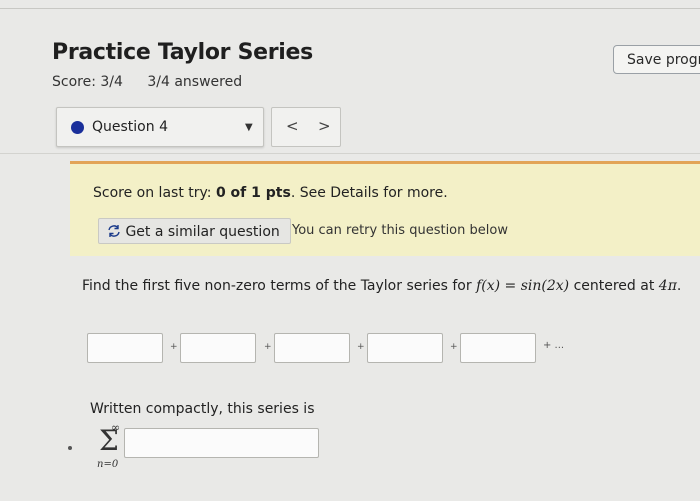  What do you see at coordinates (87, 82) in the screenshot?
I see `score-text: Score: 3/4` at bounding box center [87, 82].